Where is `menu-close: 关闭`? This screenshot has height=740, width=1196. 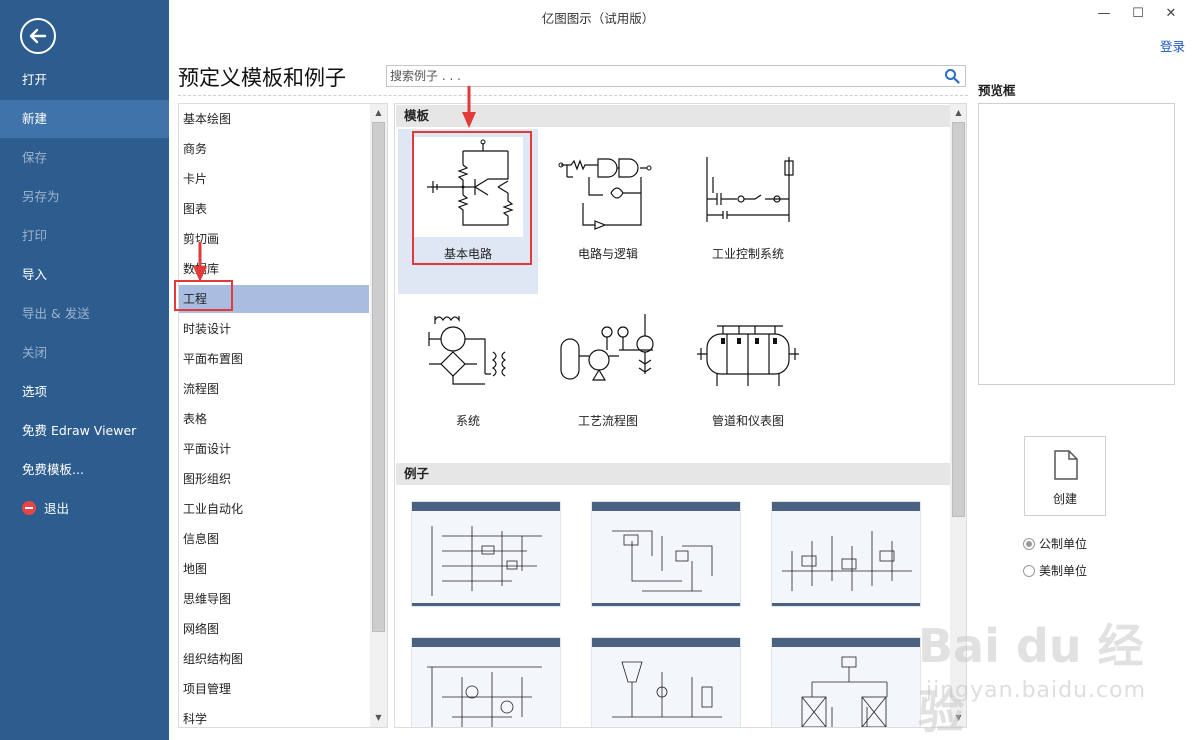 menu-close: 关闭 is located at coordinates (84, 353).